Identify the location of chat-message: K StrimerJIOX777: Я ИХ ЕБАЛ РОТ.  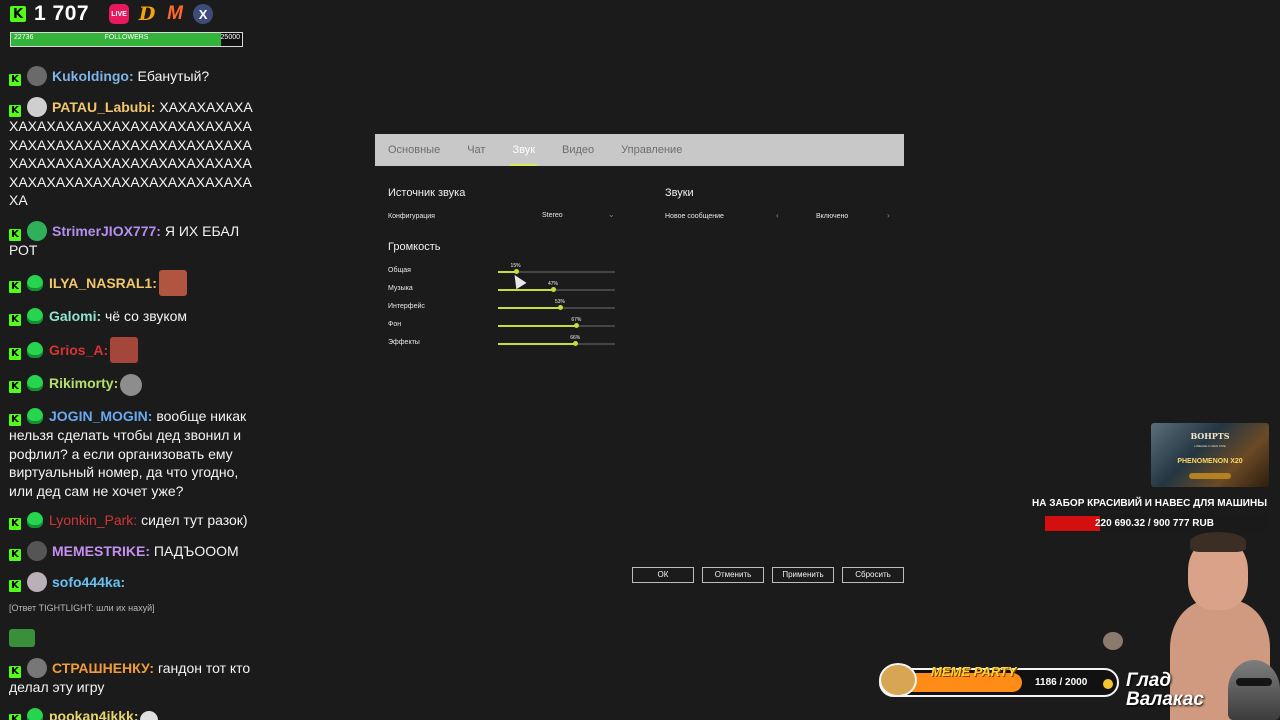
(134, 240).